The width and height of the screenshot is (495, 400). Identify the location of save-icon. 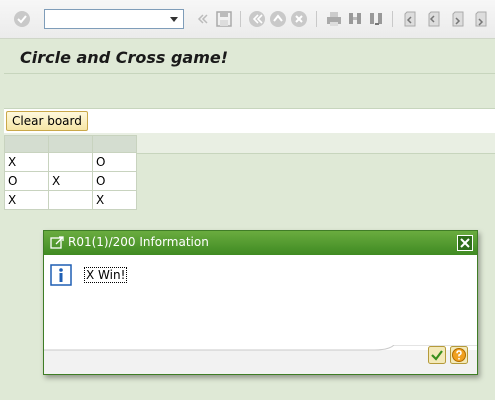
(224, 19).